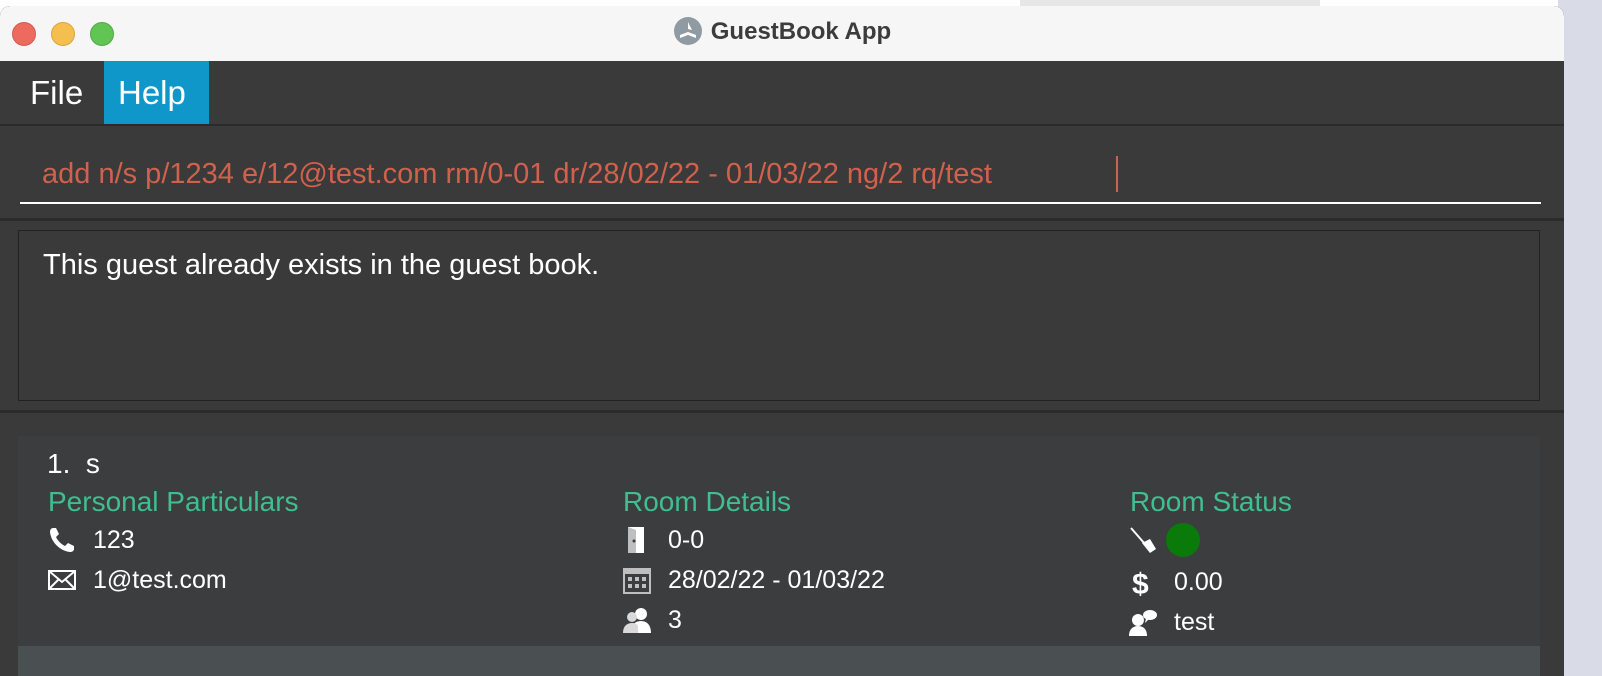 Image resolution: width=1602 pixels, height=676 pixels. Describe the element at coordinates (686, 539) in the screenshot. I see `room-value: 0-0` at that location.